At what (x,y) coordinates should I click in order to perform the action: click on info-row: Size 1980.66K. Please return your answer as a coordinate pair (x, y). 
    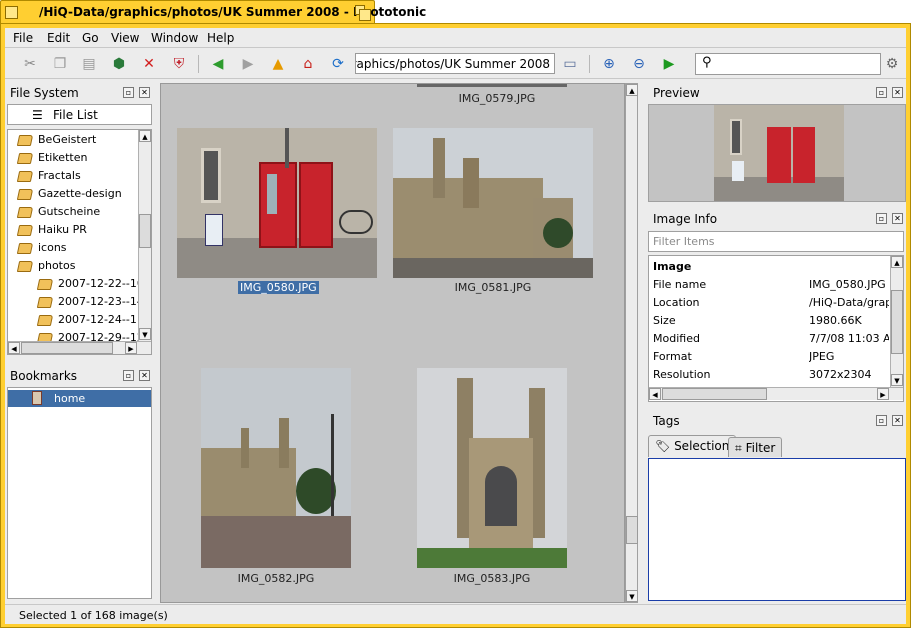
    Looking at the image, I should click on (769, 321).